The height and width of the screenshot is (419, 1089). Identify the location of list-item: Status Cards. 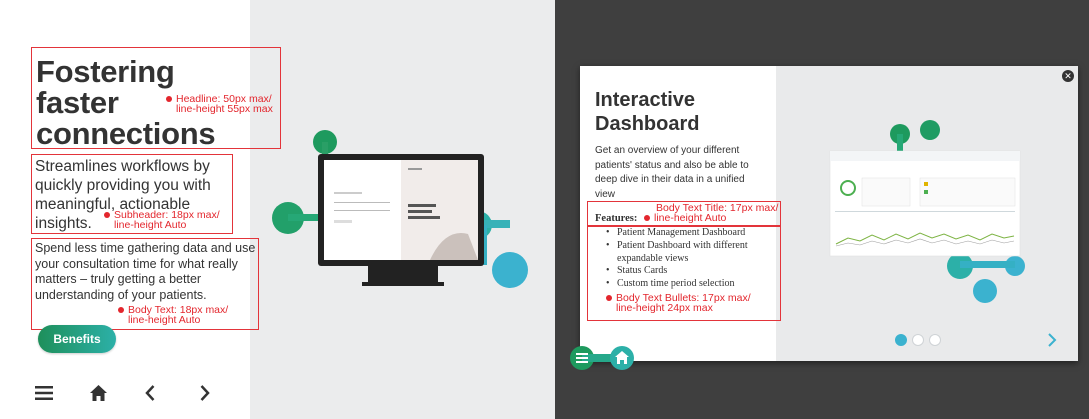
(693, 271).